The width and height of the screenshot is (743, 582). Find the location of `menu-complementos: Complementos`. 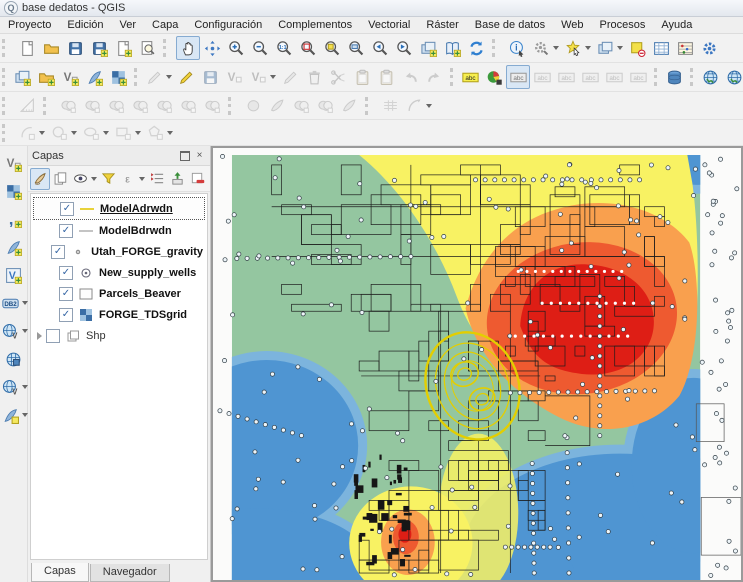

menu-complementos: Complementos is located at coordinates (315, 25).